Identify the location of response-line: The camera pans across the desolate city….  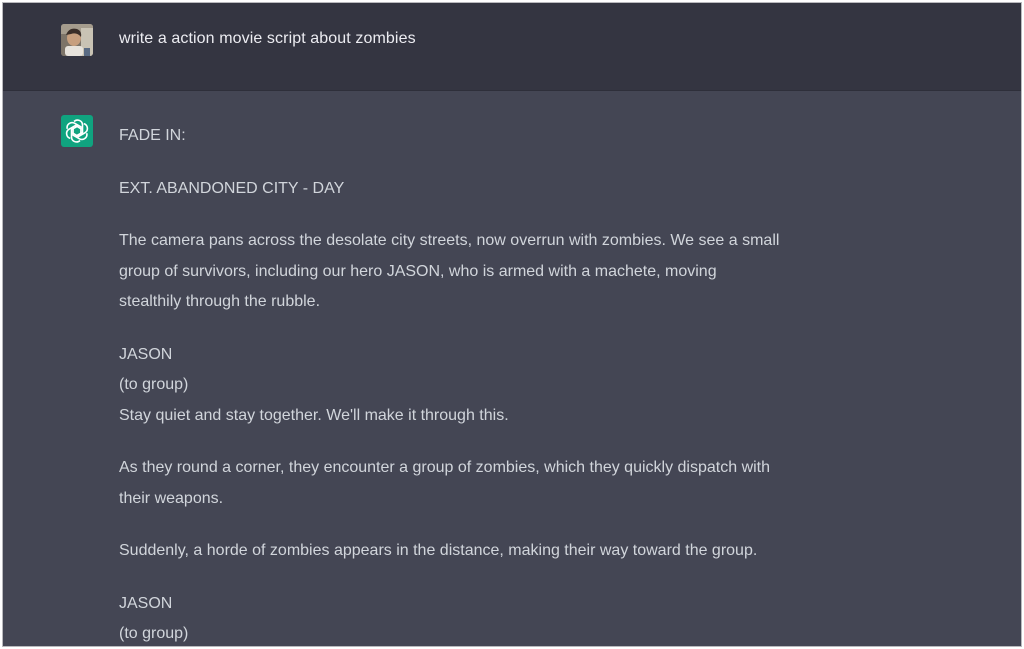
(449, 240).